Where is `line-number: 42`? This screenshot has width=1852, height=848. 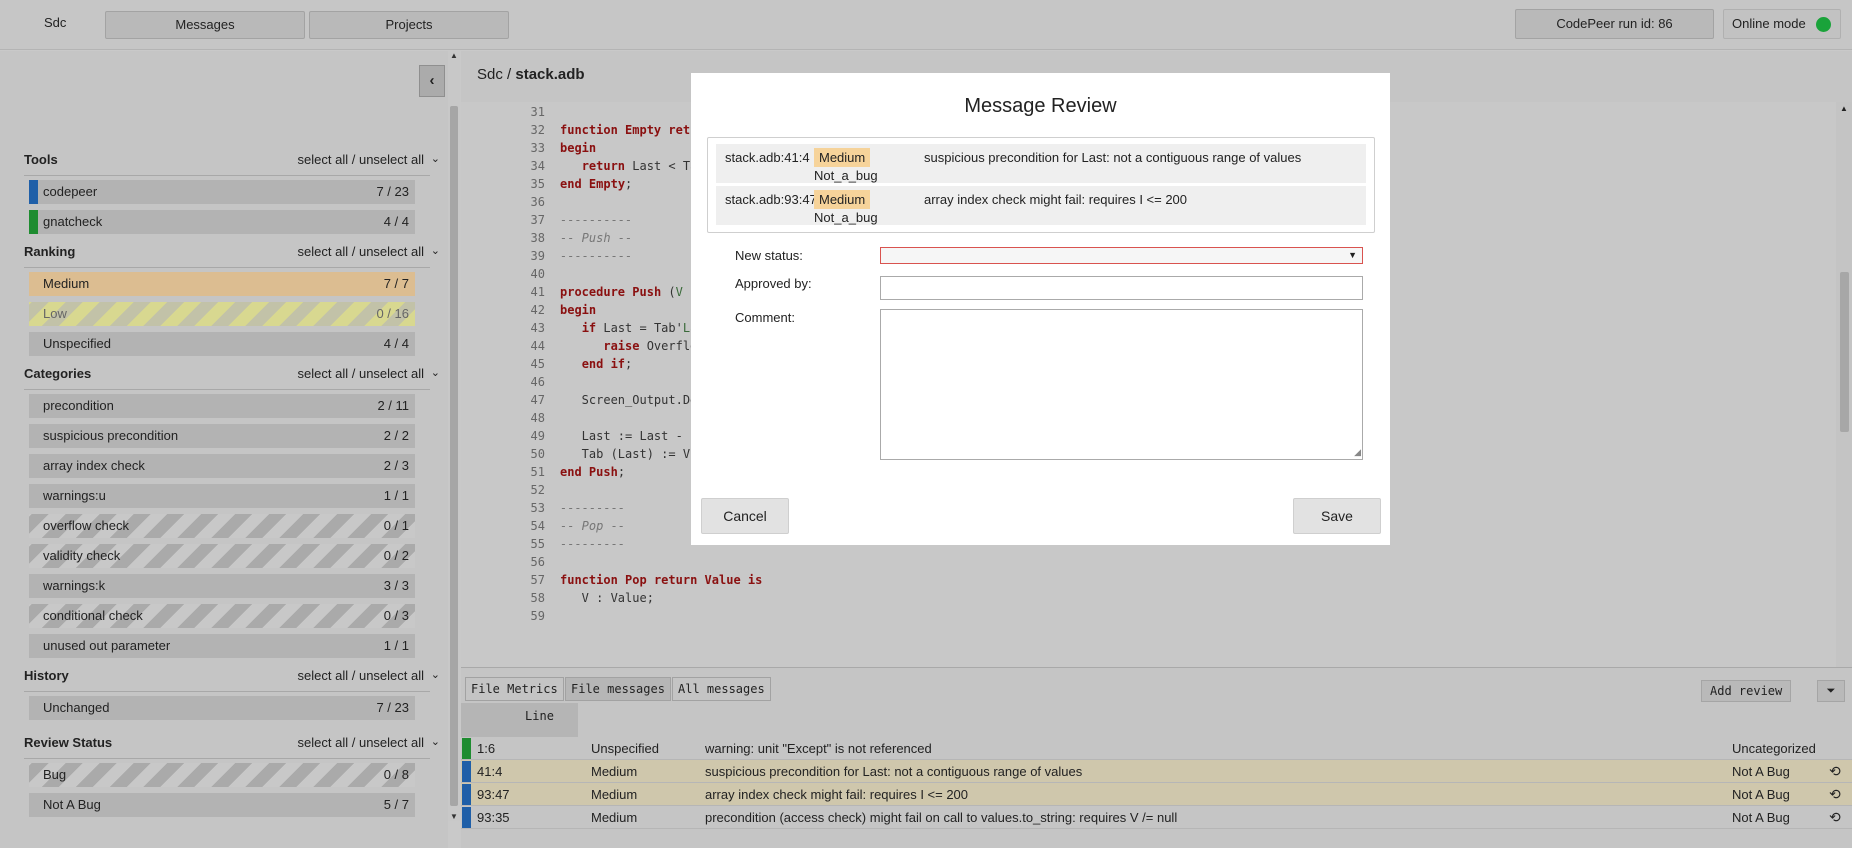
line-number: 42 is located at coordinates (537, 310).